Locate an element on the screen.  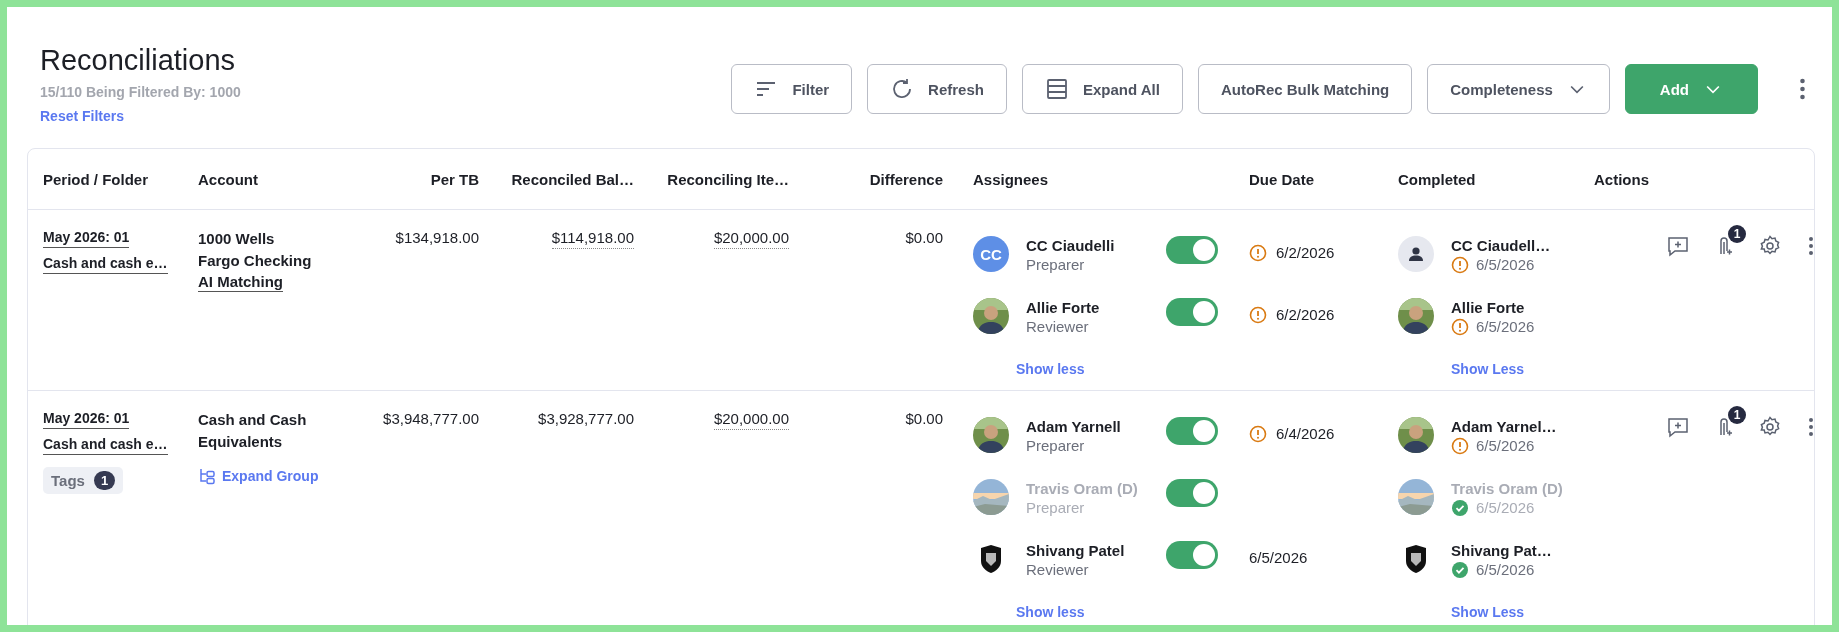
toolbar-button: Filter is located at coordinates (792, 89).